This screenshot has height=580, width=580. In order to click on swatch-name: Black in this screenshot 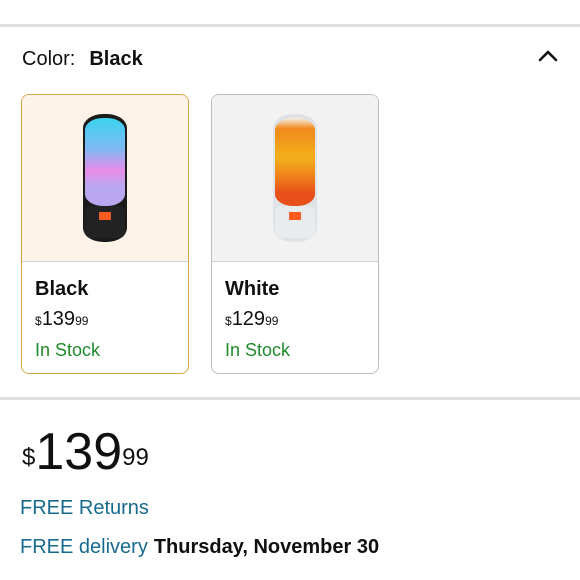, I will do `click(62, 289)`.